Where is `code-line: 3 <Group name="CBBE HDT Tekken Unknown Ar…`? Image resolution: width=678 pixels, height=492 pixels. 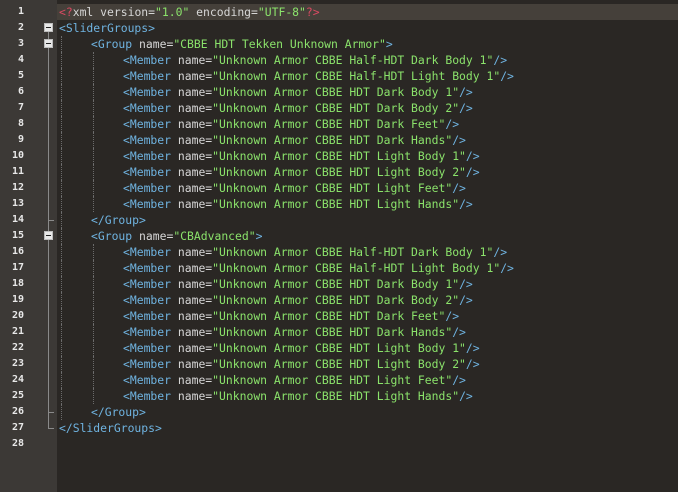 code-line: 3 <Group name="CBBE HDT Tekken Unknown Ar… is located at coordinates (339, 44).